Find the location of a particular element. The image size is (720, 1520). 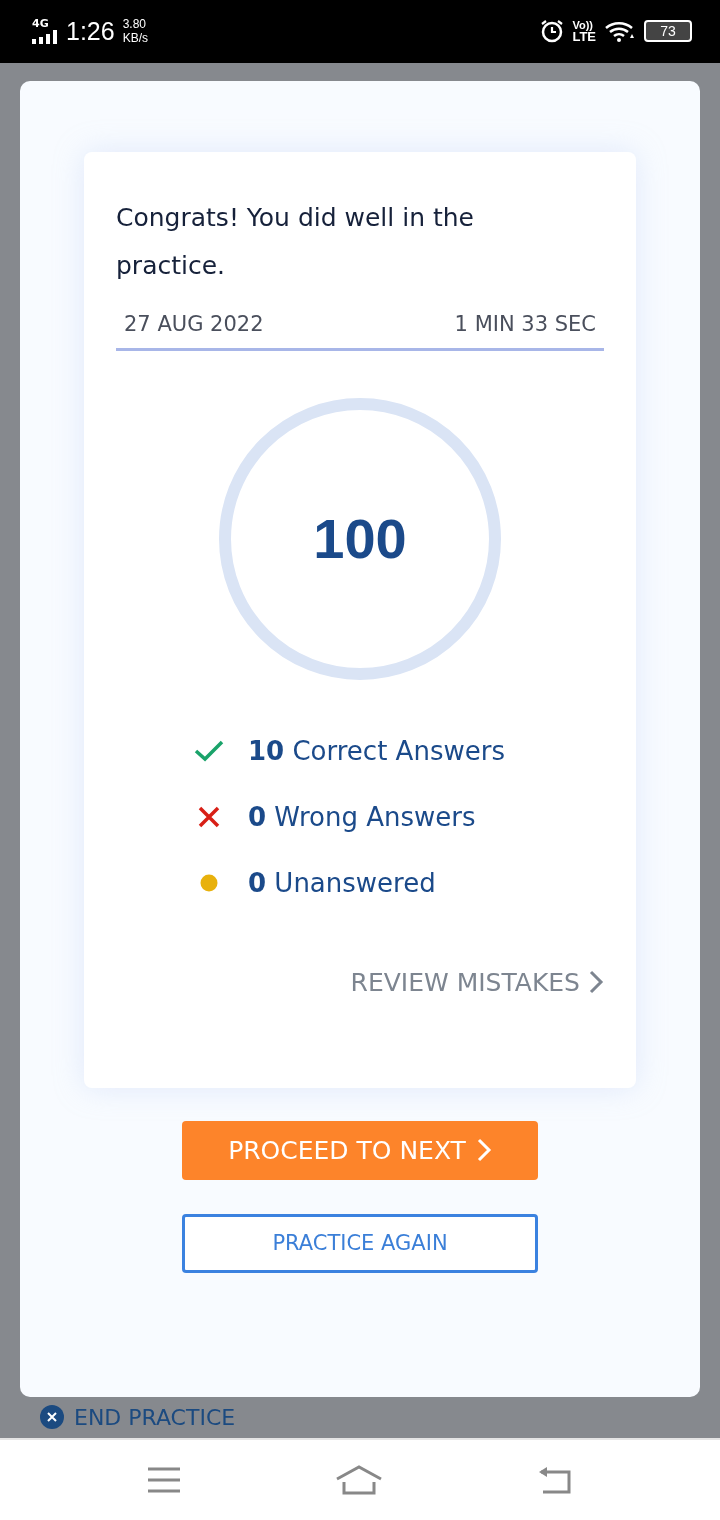

stat-text: 0 Wrong Answers is located at coordinates (362, 816).